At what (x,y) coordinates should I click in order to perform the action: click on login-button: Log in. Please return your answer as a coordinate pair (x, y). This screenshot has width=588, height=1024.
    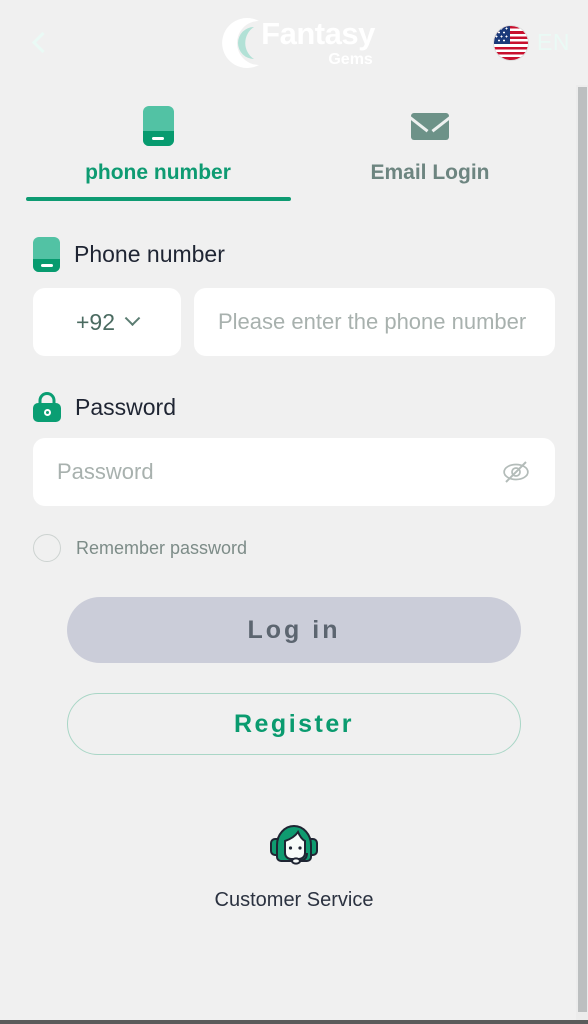
    Looking at the image, I should click on (294, 630).